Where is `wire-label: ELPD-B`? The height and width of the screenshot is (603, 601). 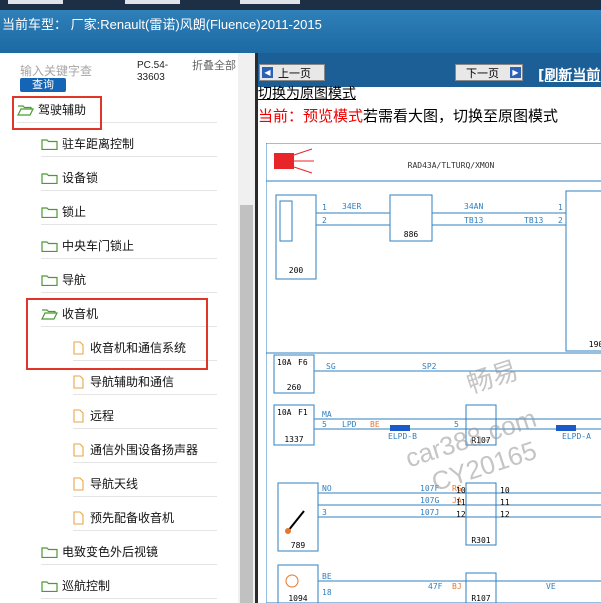
wire-label: ELPD-B is located at coordinates (402, 436).